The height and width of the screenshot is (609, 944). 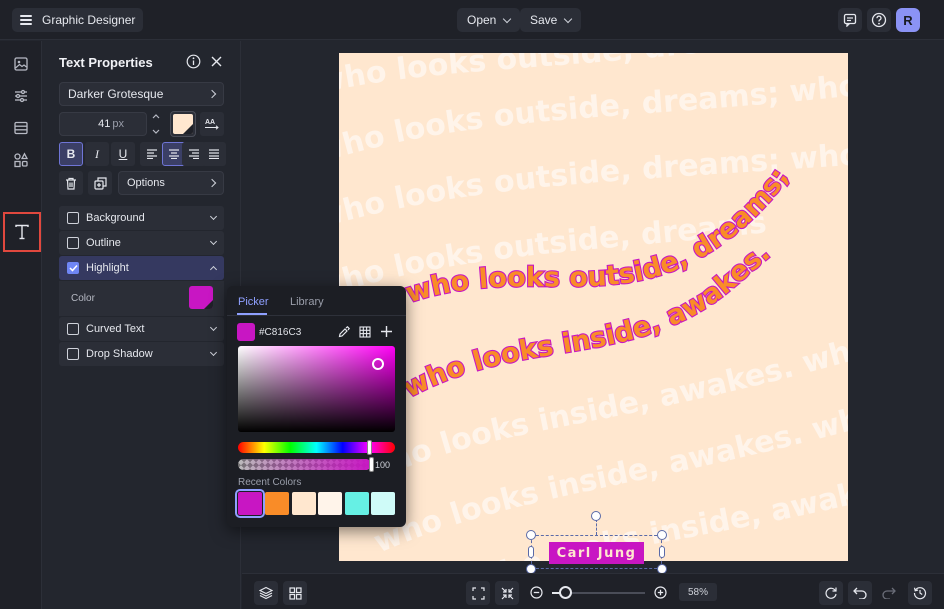 What do you see at coordinates (383, 465) in the screenshot?
I see `alpha-value: 100` at bounding box center [383, 465].